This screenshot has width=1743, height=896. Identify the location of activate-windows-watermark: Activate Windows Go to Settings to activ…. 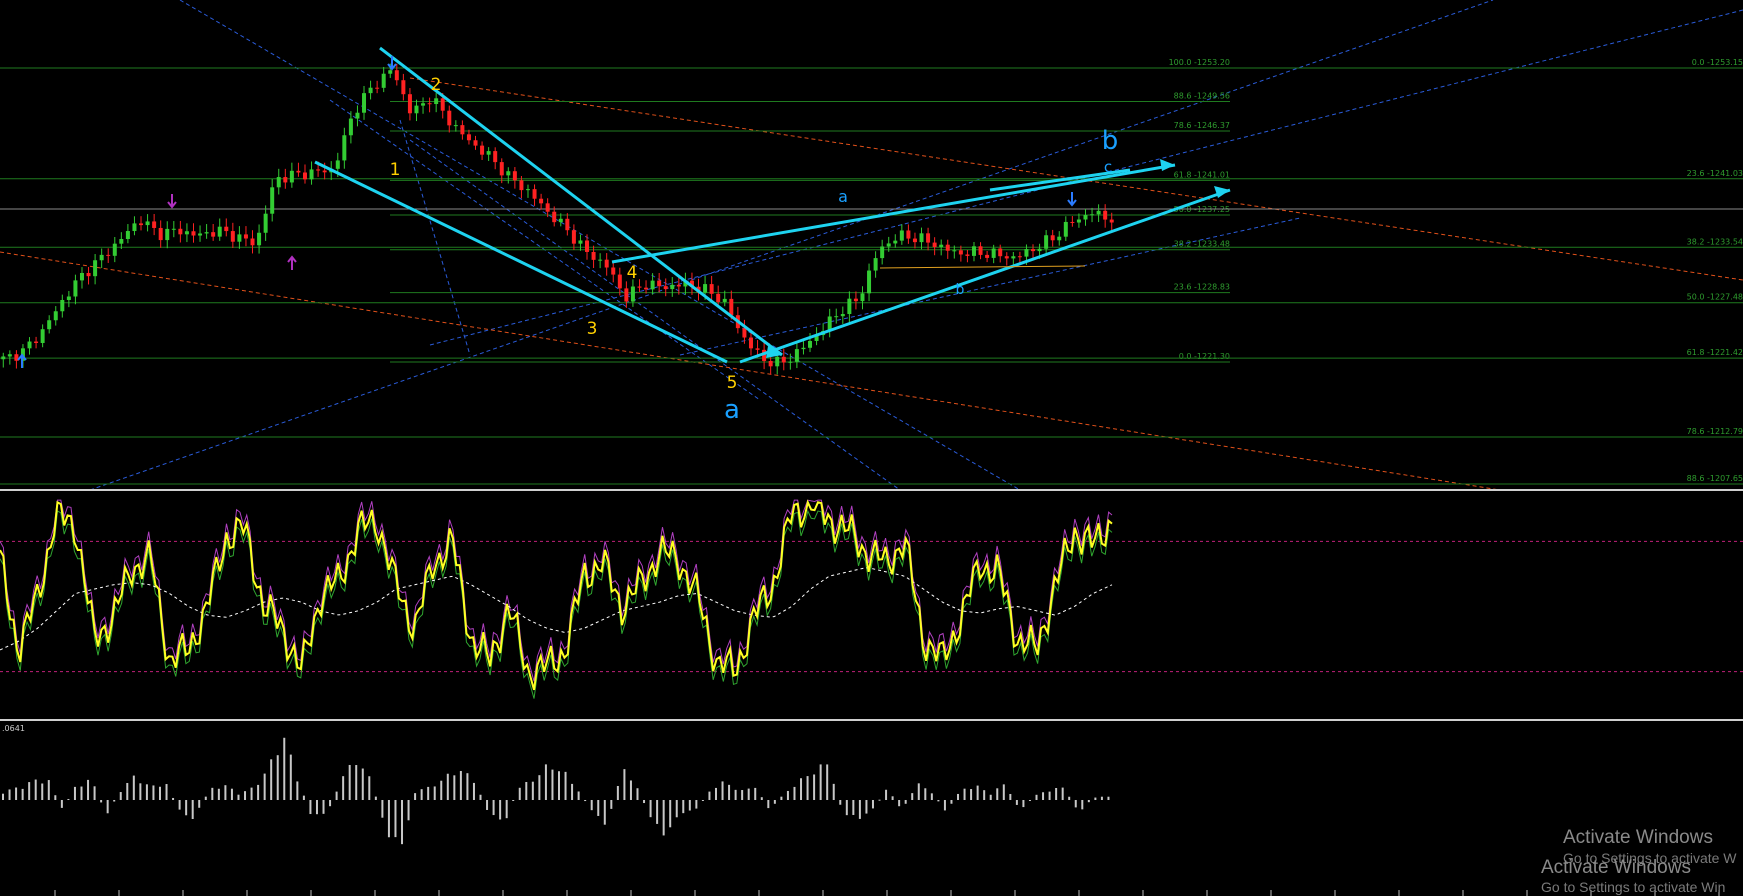
(1639, 861).